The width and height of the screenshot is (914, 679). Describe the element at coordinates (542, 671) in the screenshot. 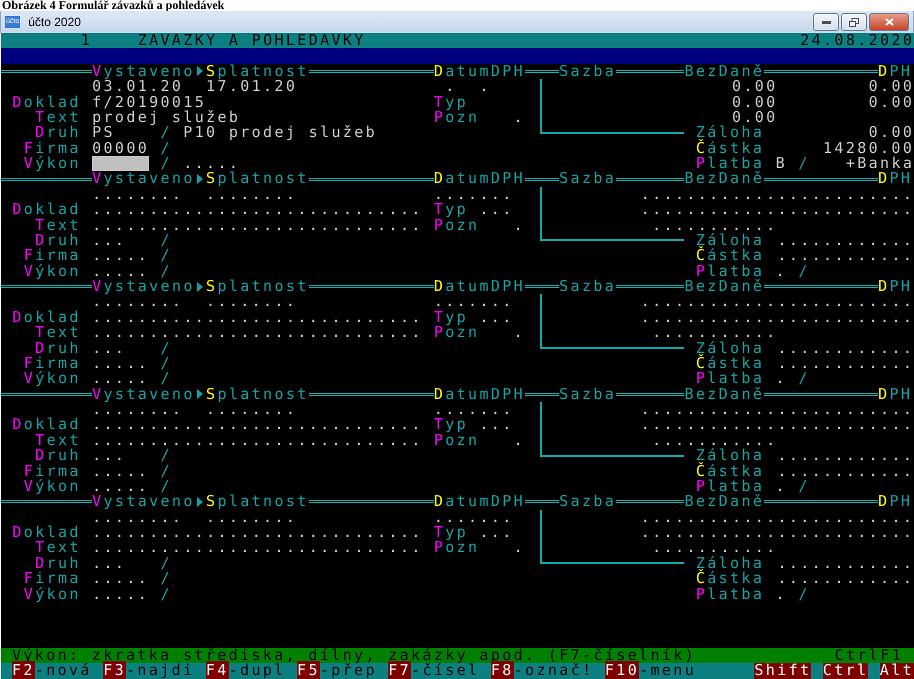

I see `function-key: F8-označ!` at that location.